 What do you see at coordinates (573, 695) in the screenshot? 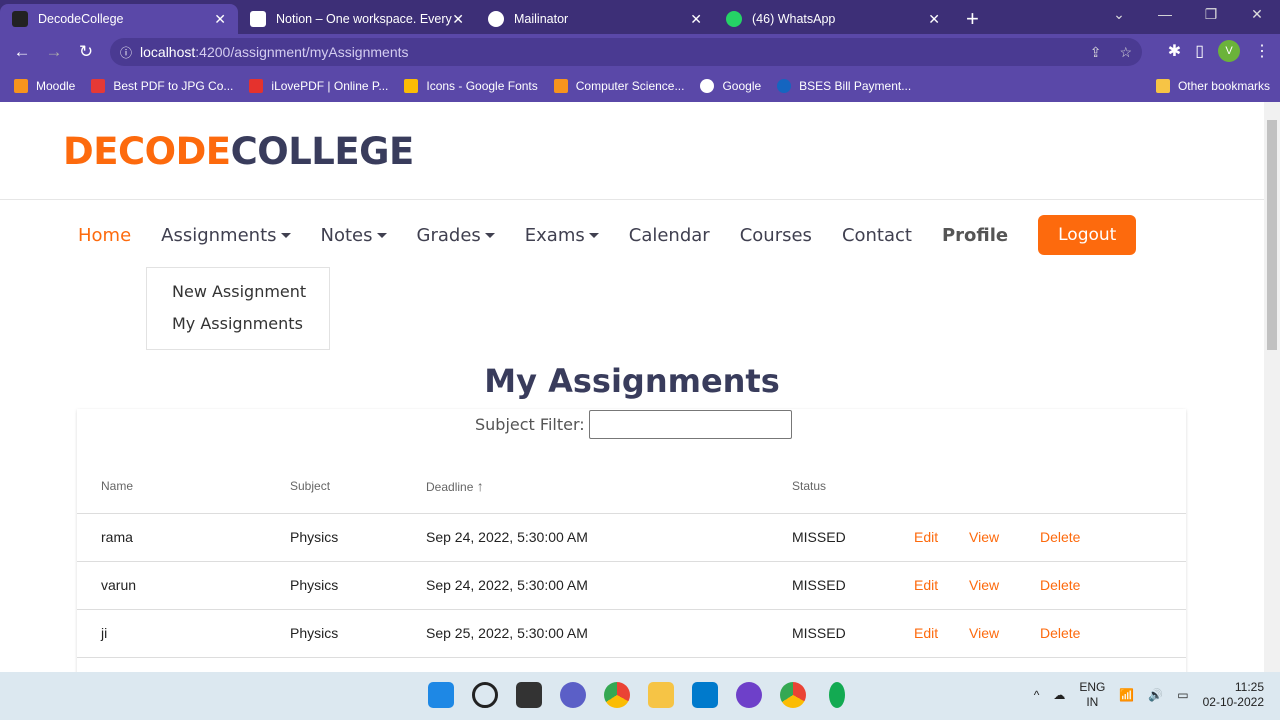
I see `teams-chat-icon` at bounding box center [573, 695].